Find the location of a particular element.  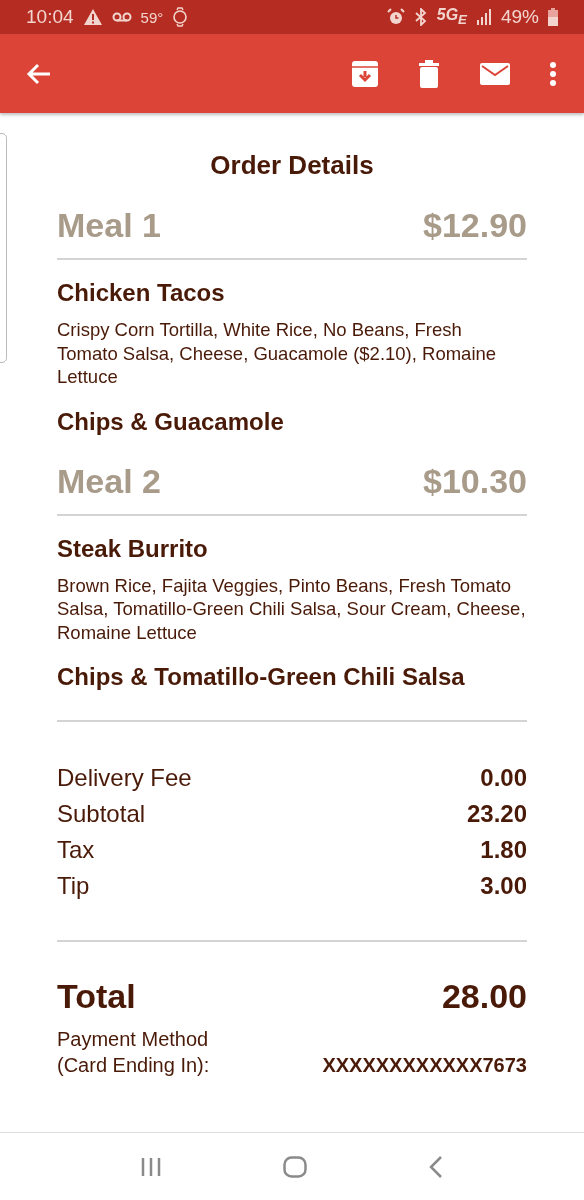

mail-icon is located at coordinates (495, 73).